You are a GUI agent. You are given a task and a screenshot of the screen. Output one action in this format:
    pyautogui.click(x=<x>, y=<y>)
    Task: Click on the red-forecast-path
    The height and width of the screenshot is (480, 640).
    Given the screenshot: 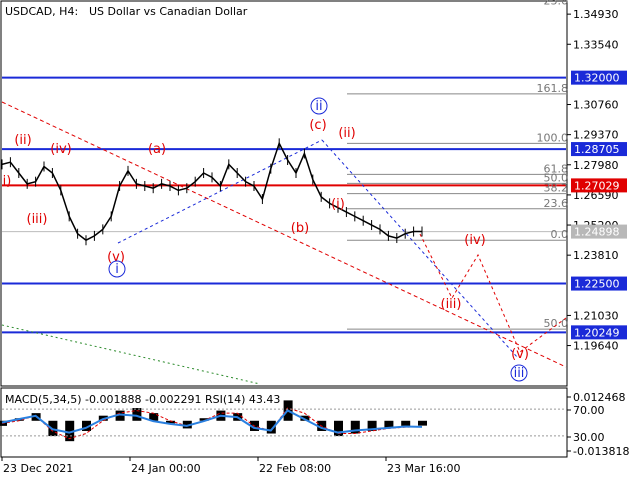 What is the action you would take?
    pyautogui.click(x=493, y=293)
    